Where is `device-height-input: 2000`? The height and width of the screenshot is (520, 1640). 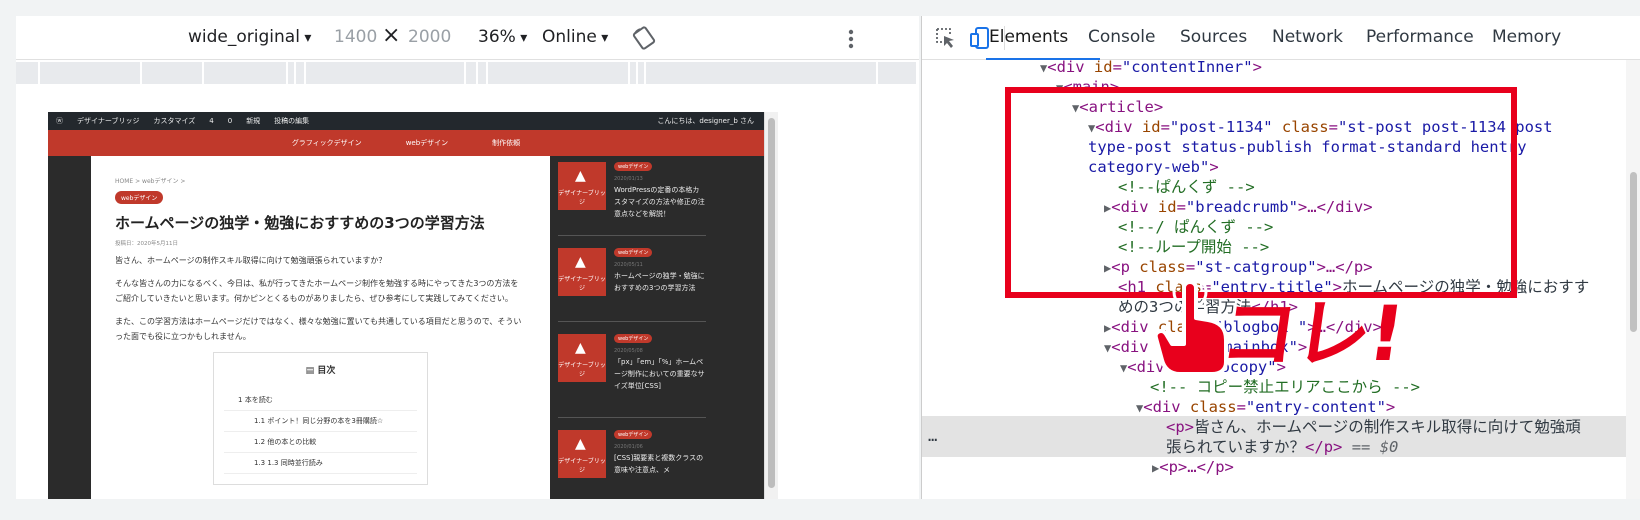
device-height-input: 2000 is located at coordinates (429, 37).